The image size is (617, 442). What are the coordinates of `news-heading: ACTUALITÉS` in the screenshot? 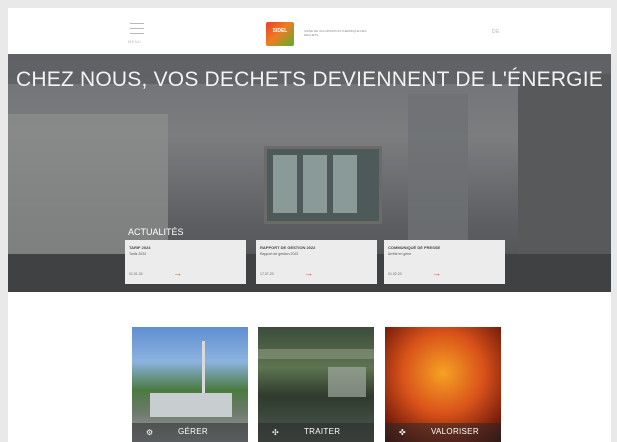 It's located at (156, 232).